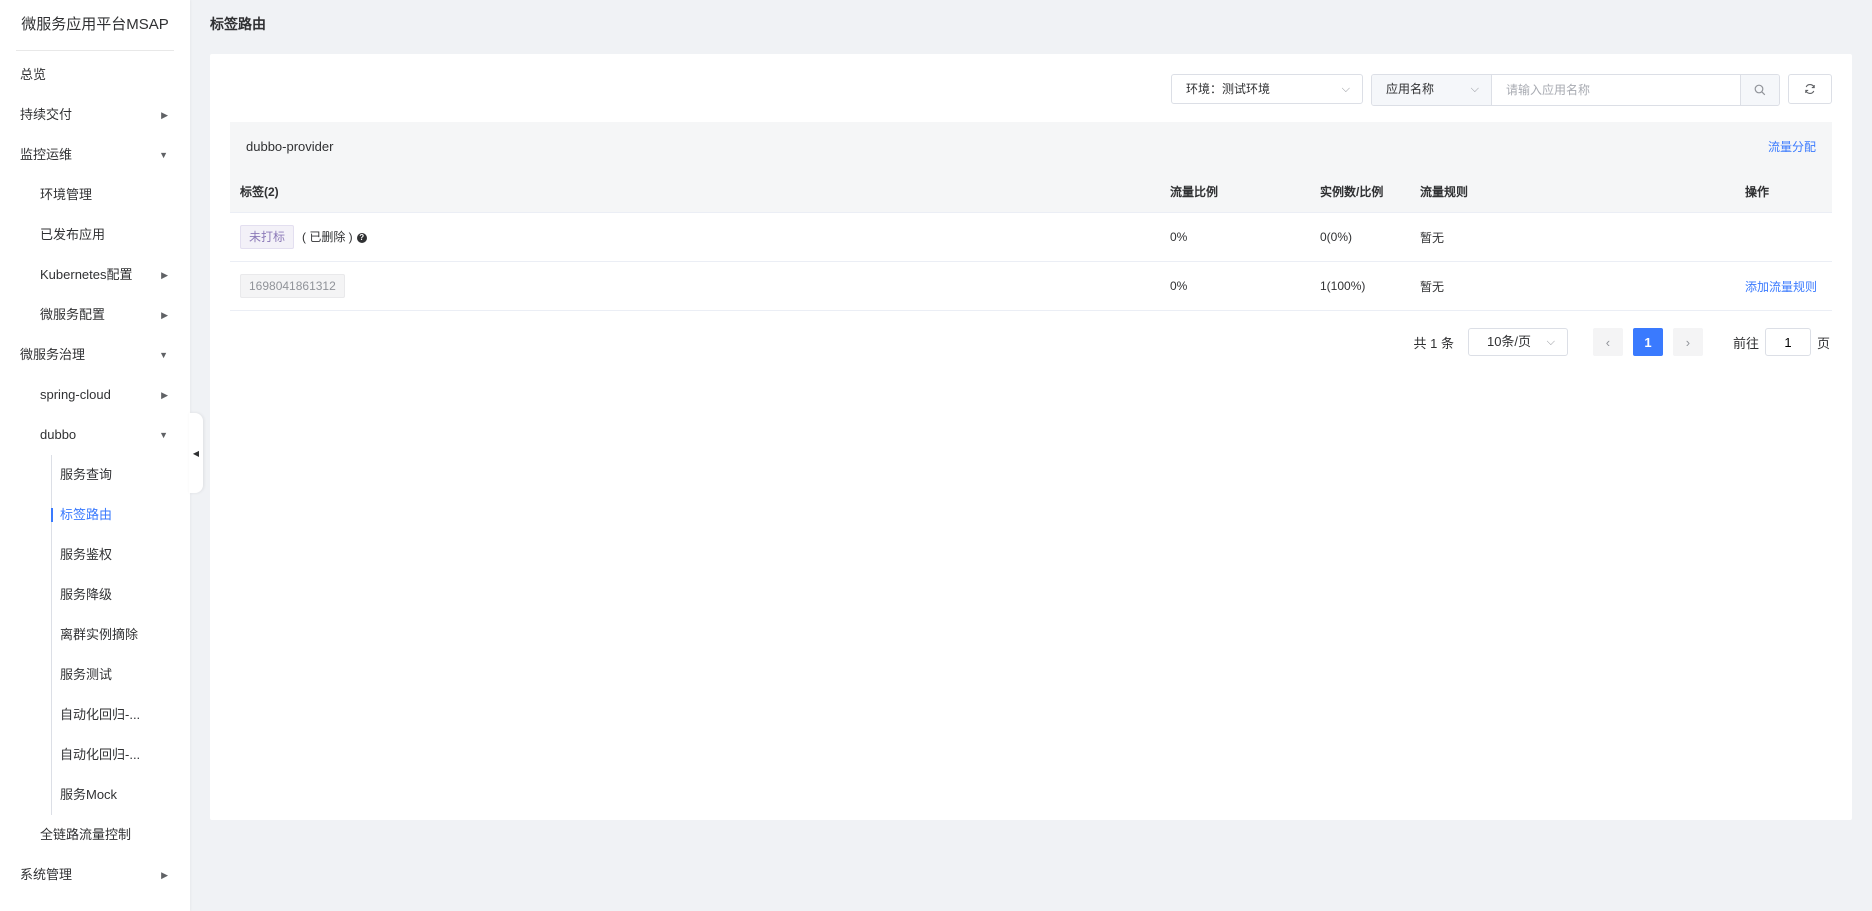 This screenshot has height=911, width=1872. Describe the element at coordinates (95, 675) in the screenshot. I see `sidebar-item-service-test: 服务测试` at that location.